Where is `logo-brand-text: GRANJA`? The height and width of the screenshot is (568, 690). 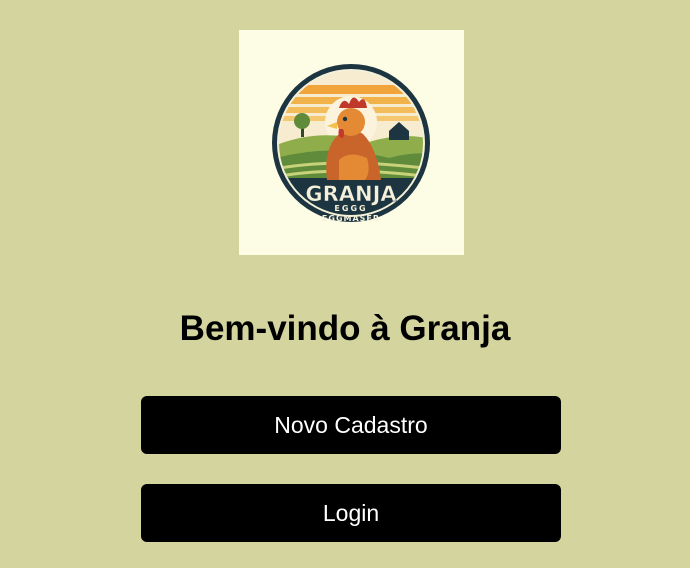 logo-brand-text: GRANJA is located at coordinates (351, 194).